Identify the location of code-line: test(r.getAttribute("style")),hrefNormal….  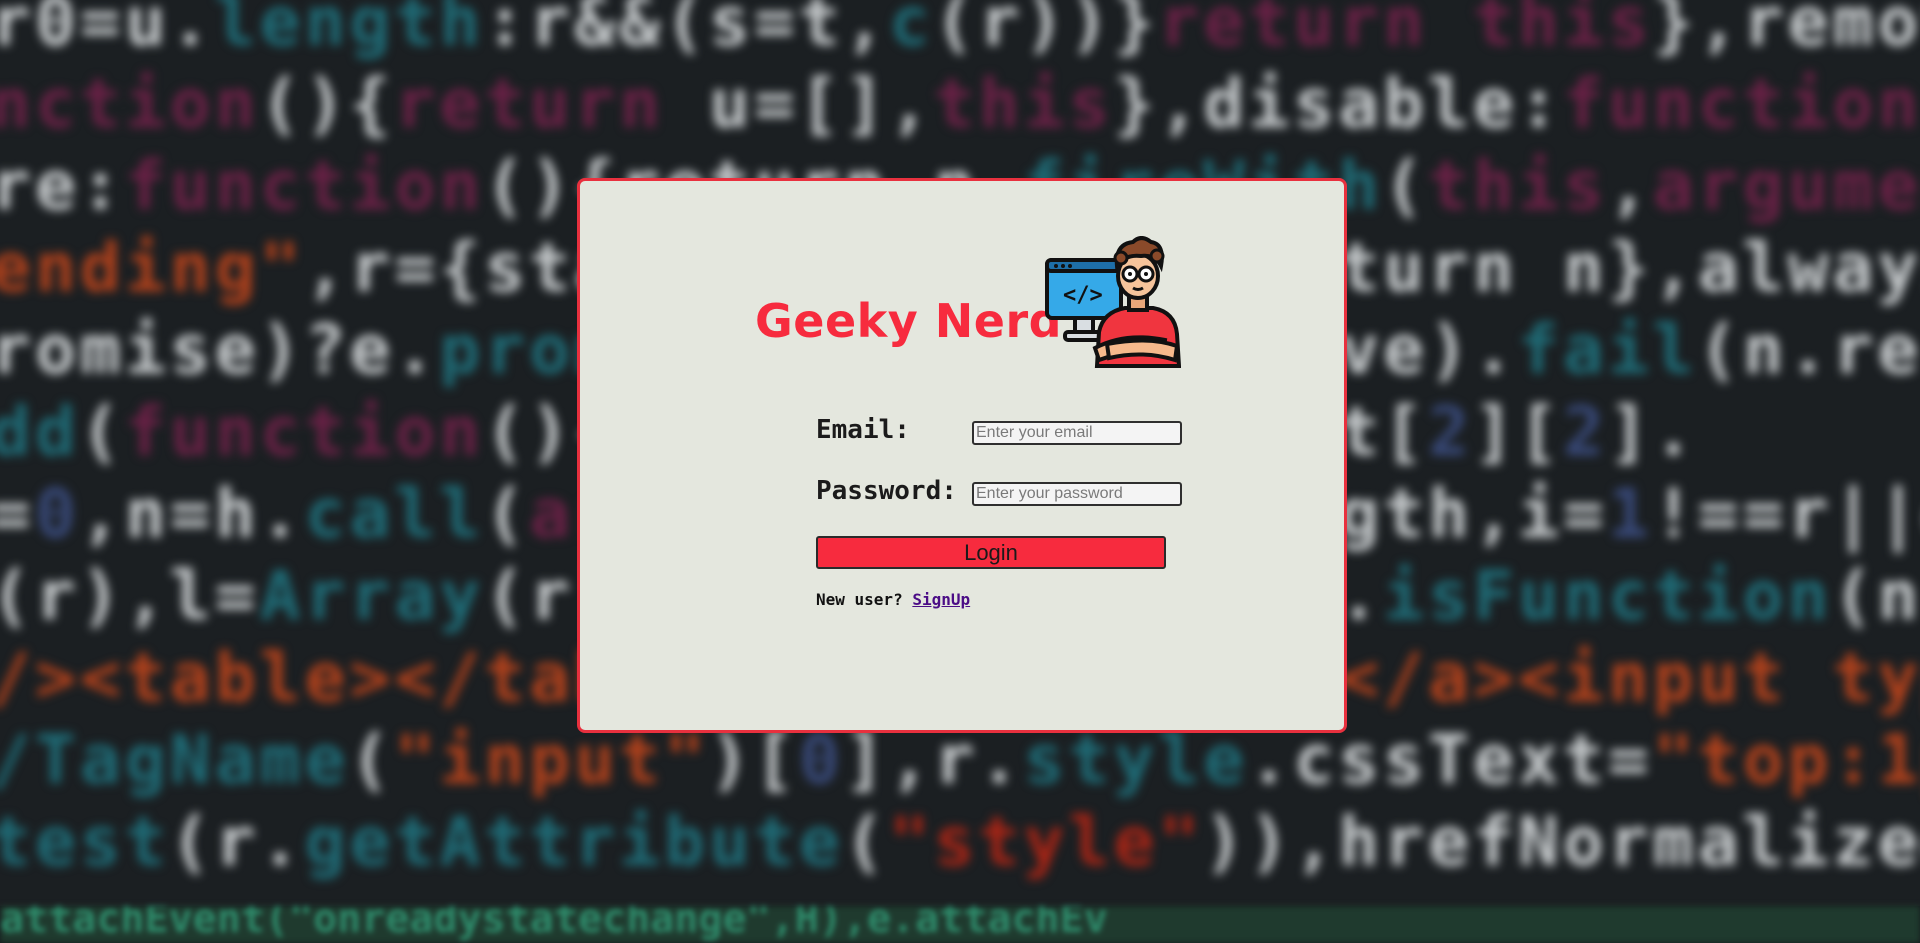
(960, 842).